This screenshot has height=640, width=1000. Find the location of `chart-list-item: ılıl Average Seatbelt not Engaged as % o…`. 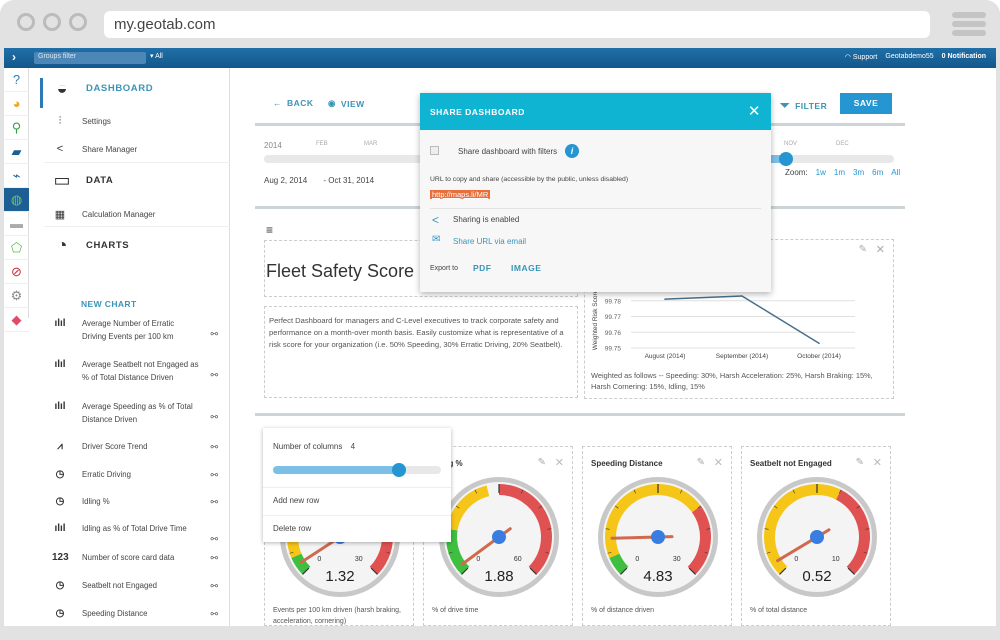

chart-list-item: ılıl Average Seatbelt not Engaged as % o… is located at coordinates (140, 371).